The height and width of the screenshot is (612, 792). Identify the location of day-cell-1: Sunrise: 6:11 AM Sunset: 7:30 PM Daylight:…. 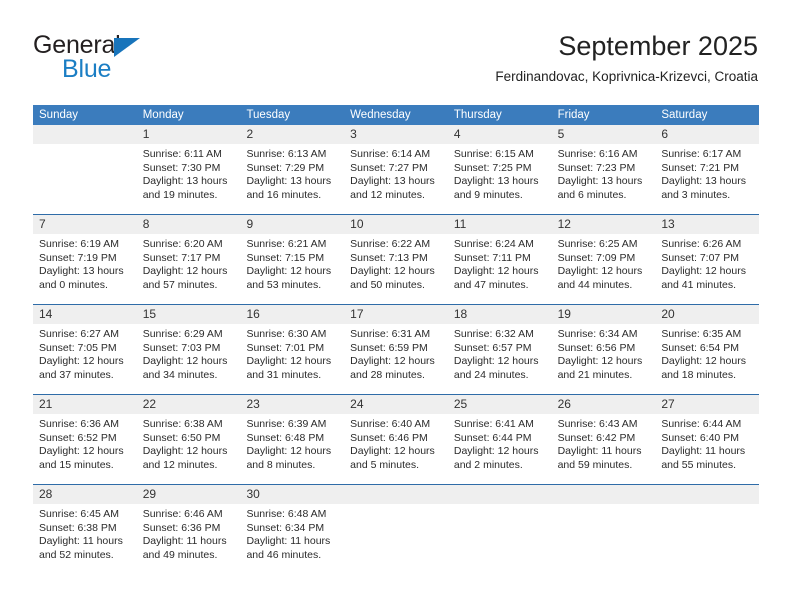
(189, 179).